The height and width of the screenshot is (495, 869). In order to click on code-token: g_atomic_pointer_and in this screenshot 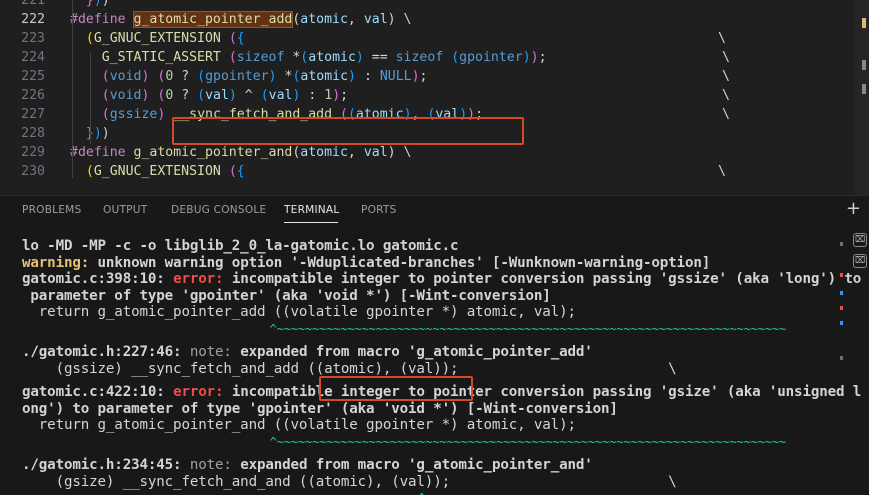, I will do `click(213, 152)`.